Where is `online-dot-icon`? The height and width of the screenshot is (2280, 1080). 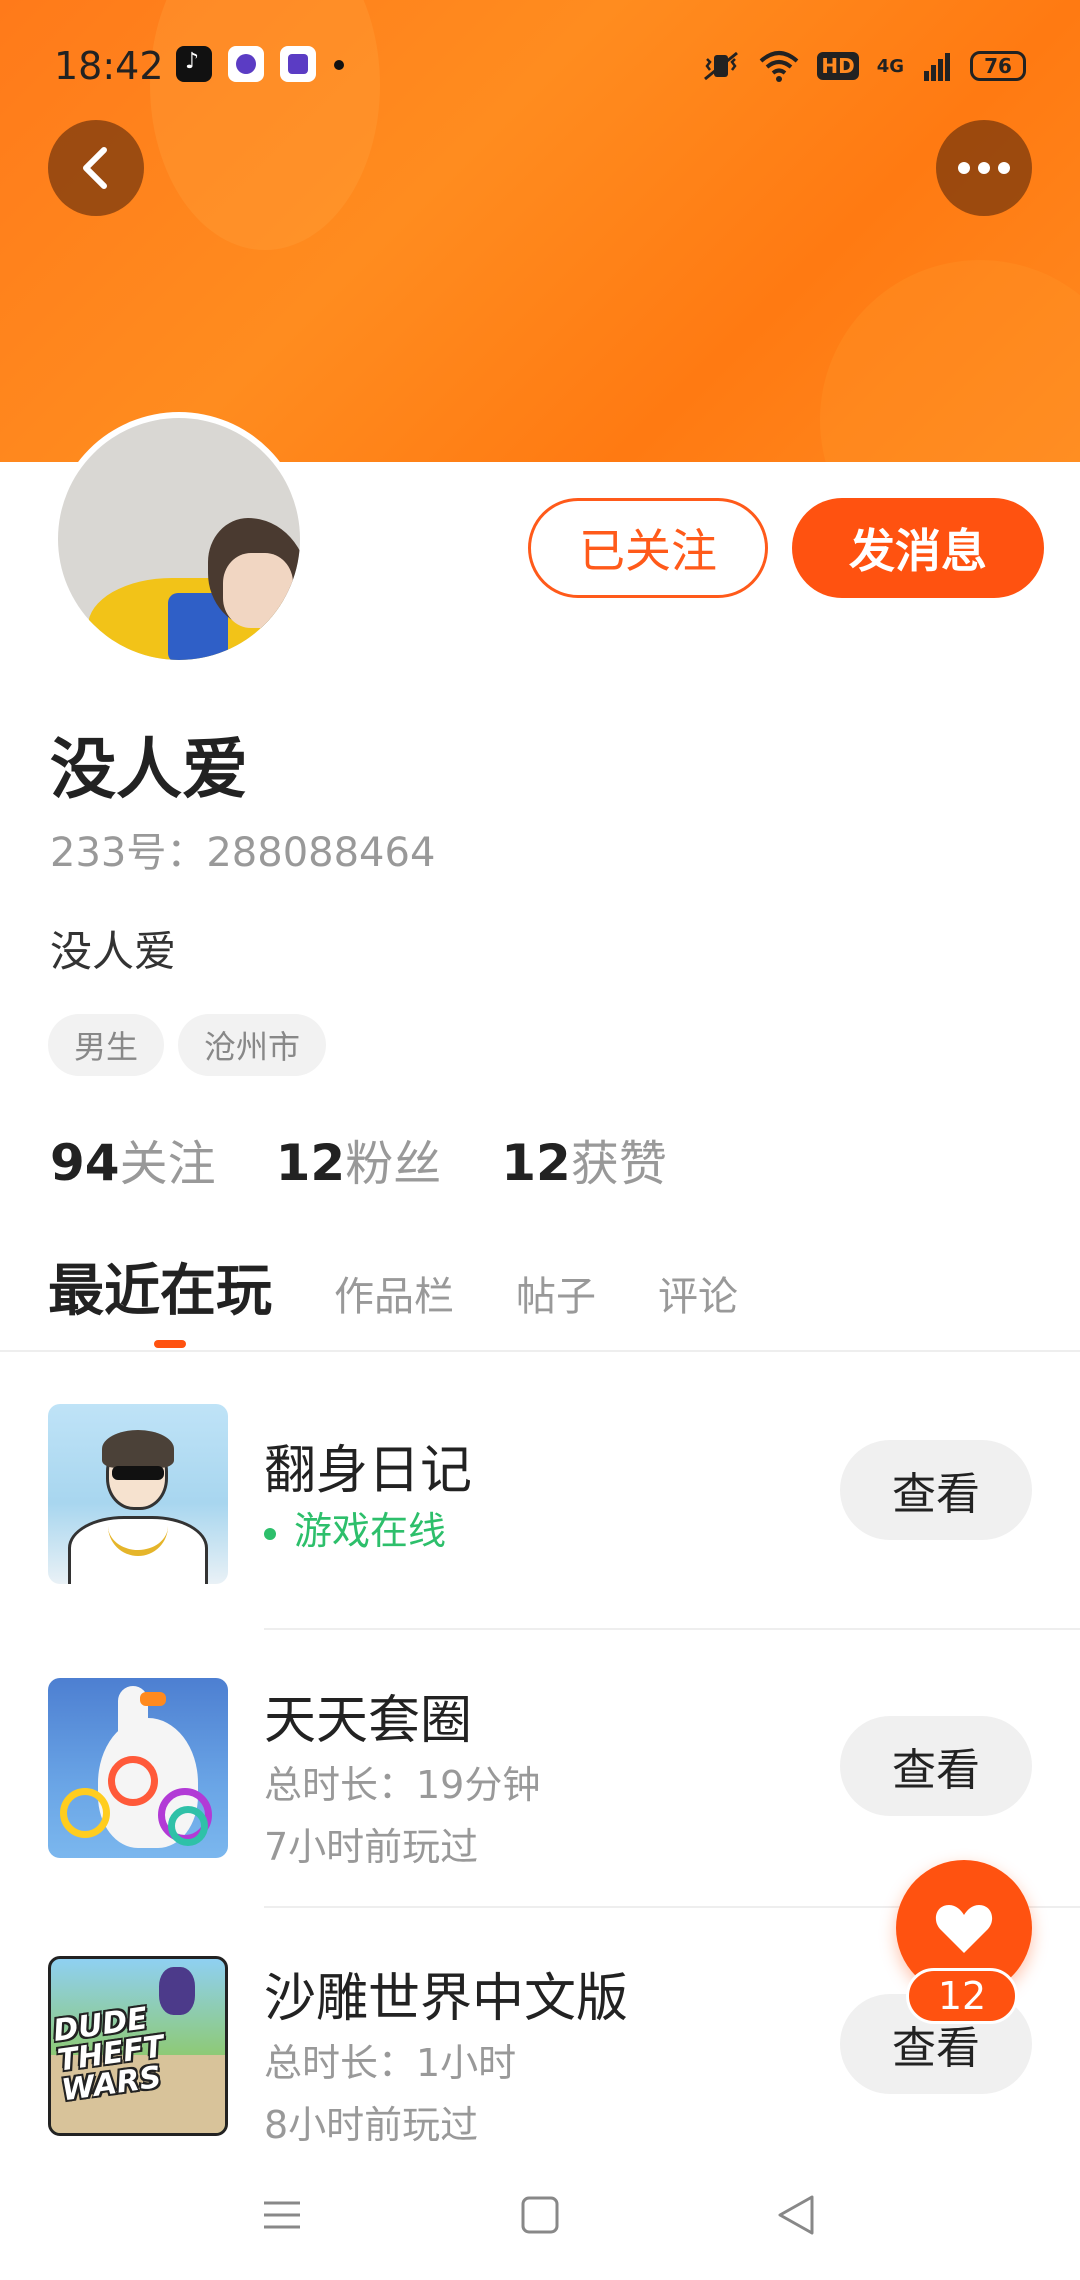
online-dot-icon is located at coordinates (270, 1533).